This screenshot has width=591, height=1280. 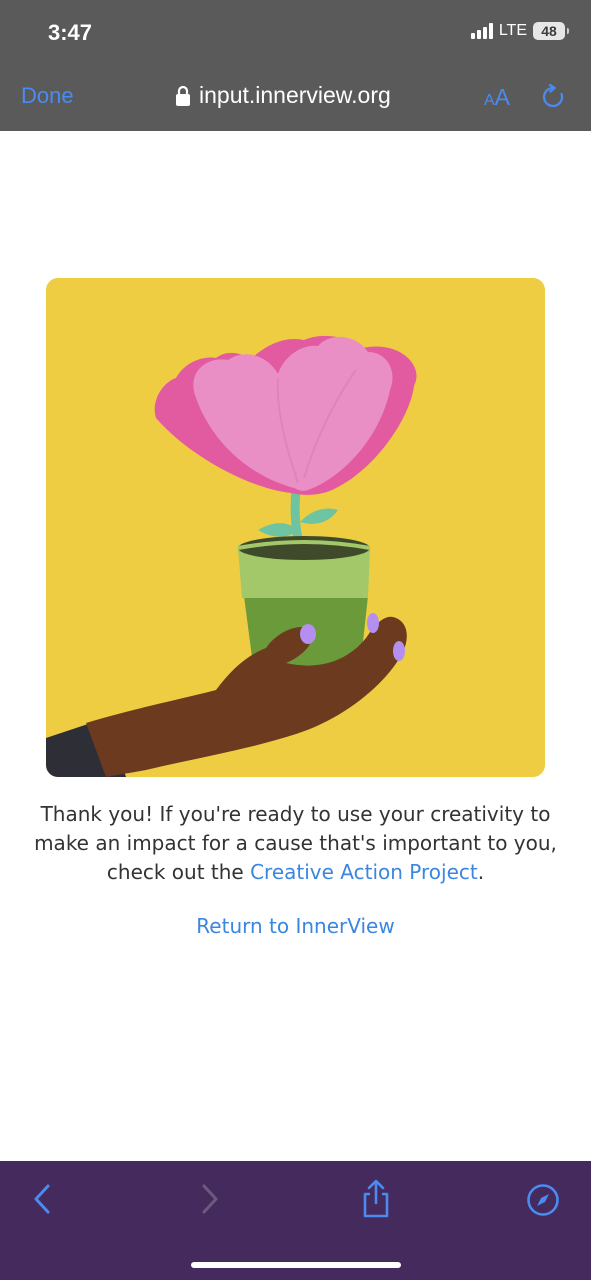 What do you see at coordinates (183, 95) in the screenshot?
I see `lock-icon` at bounding box center [183, 95].